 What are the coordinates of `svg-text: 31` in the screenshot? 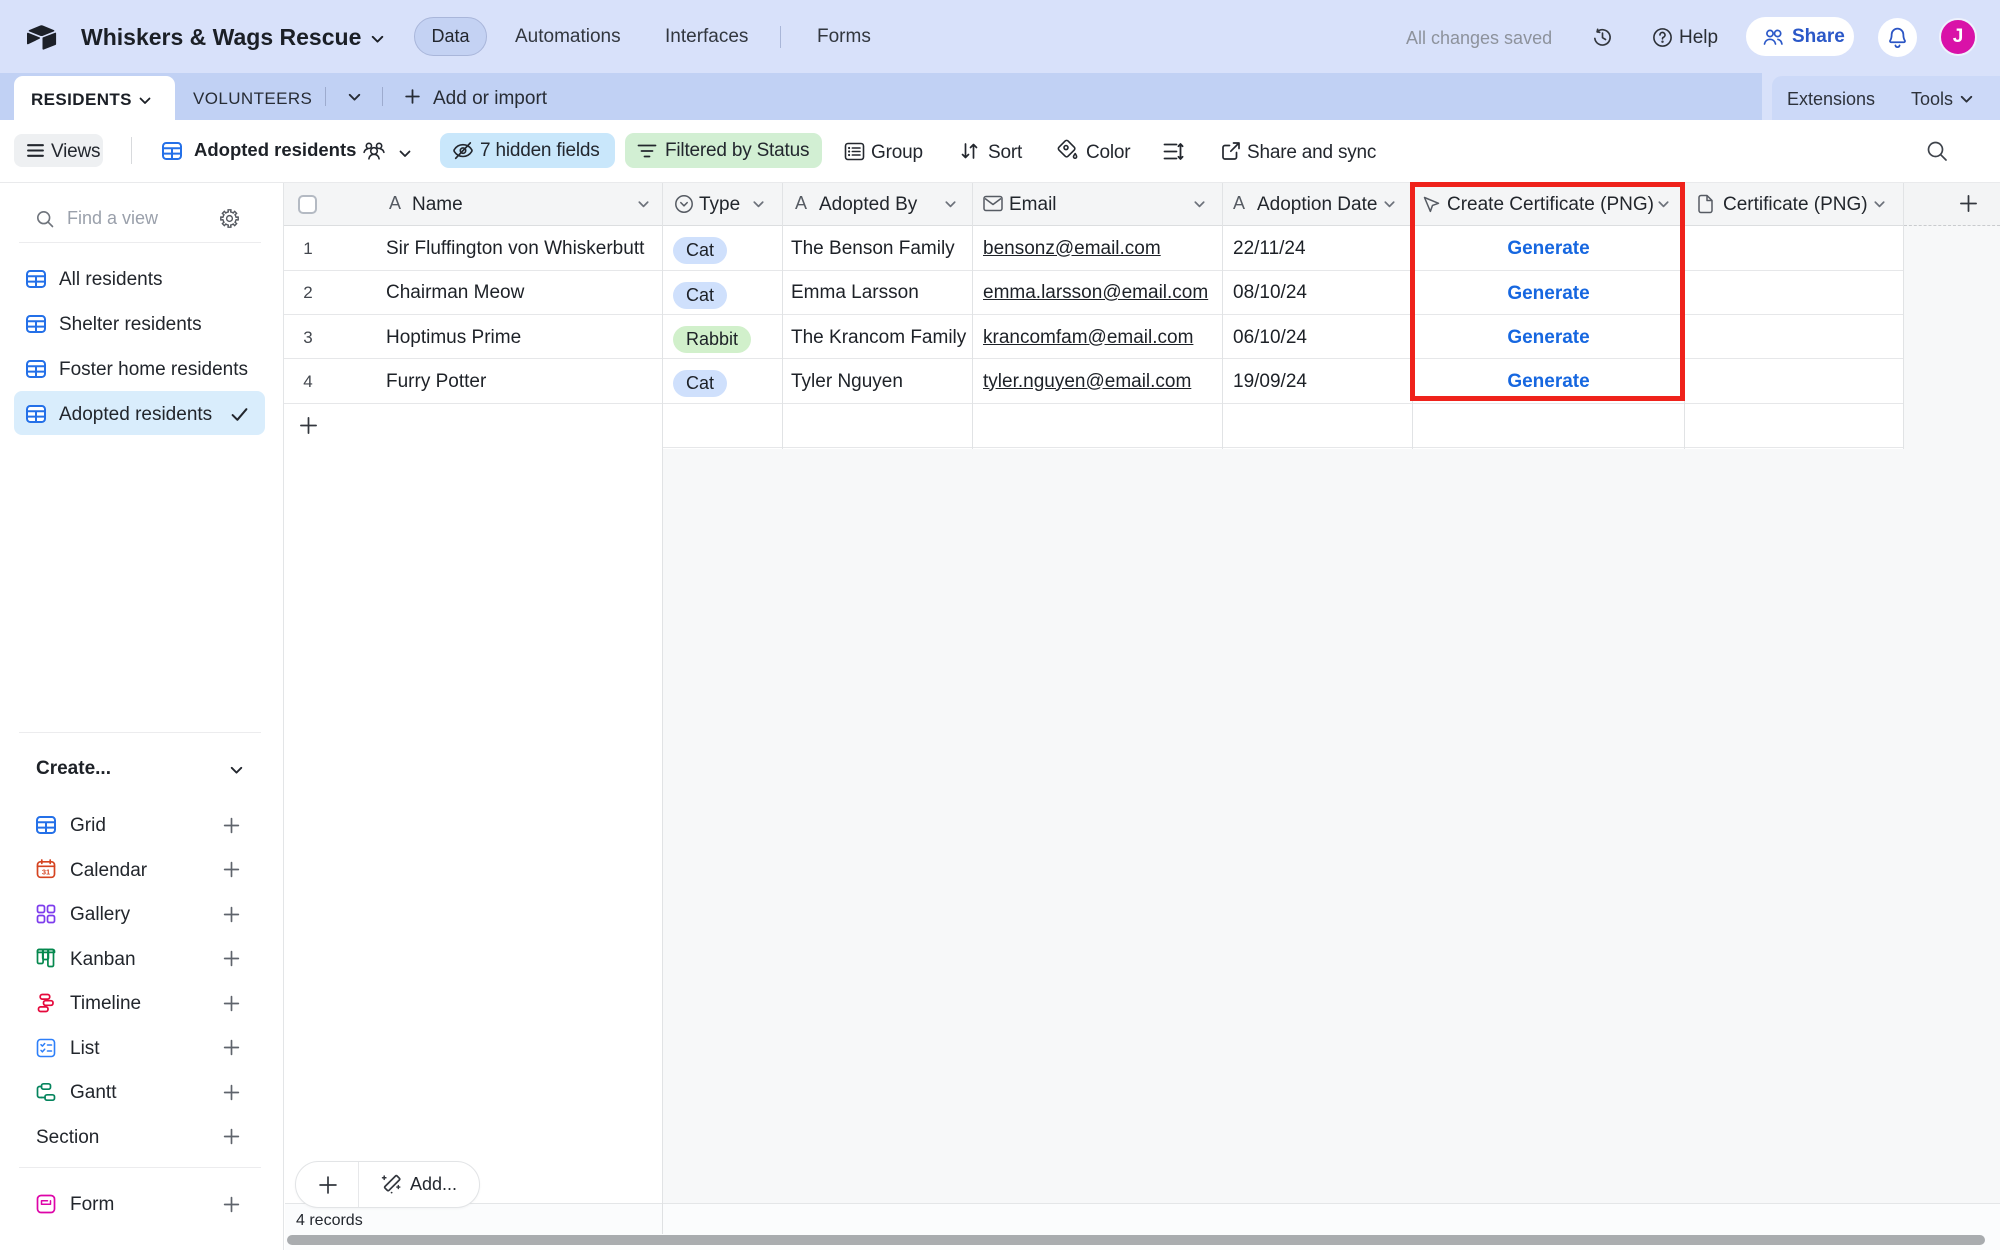 It's located at (46, 872).